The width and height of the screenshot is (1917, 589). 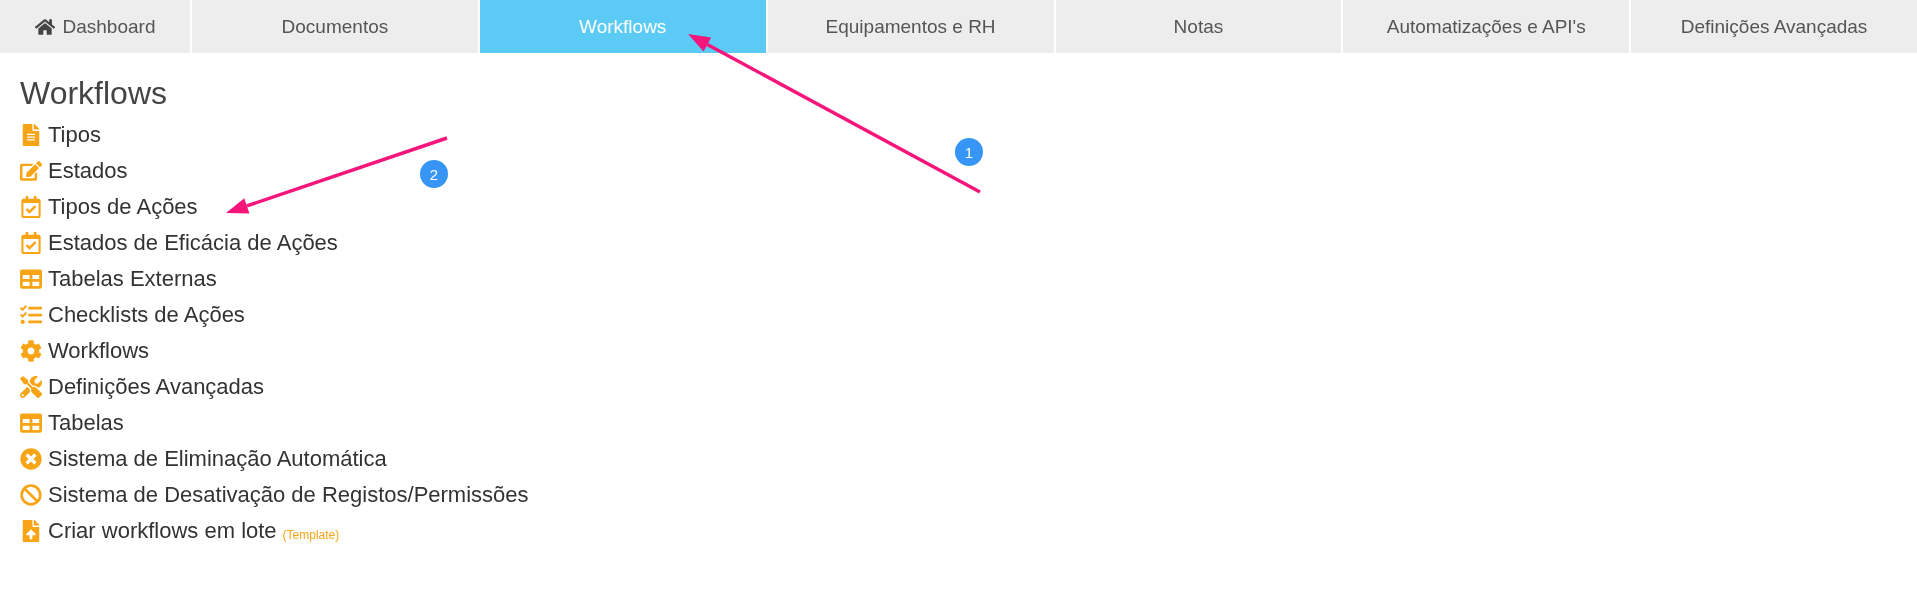 What do you see at coordinates (44, 26) in the screenshot?
I see `home-icon` at bounding box center [44, 26].